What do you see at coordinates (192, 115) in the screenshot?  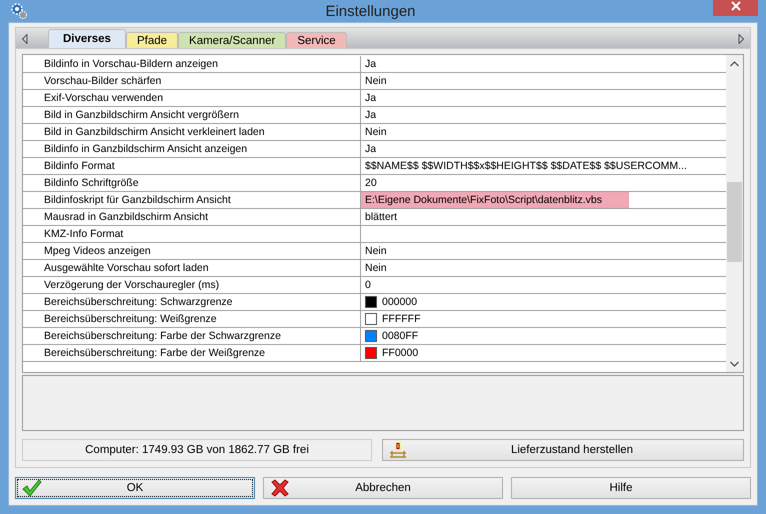 I see `setting-label: Bild in Ganzbildschirm Ansicht vergrößern` at bounding box center [192, 115].